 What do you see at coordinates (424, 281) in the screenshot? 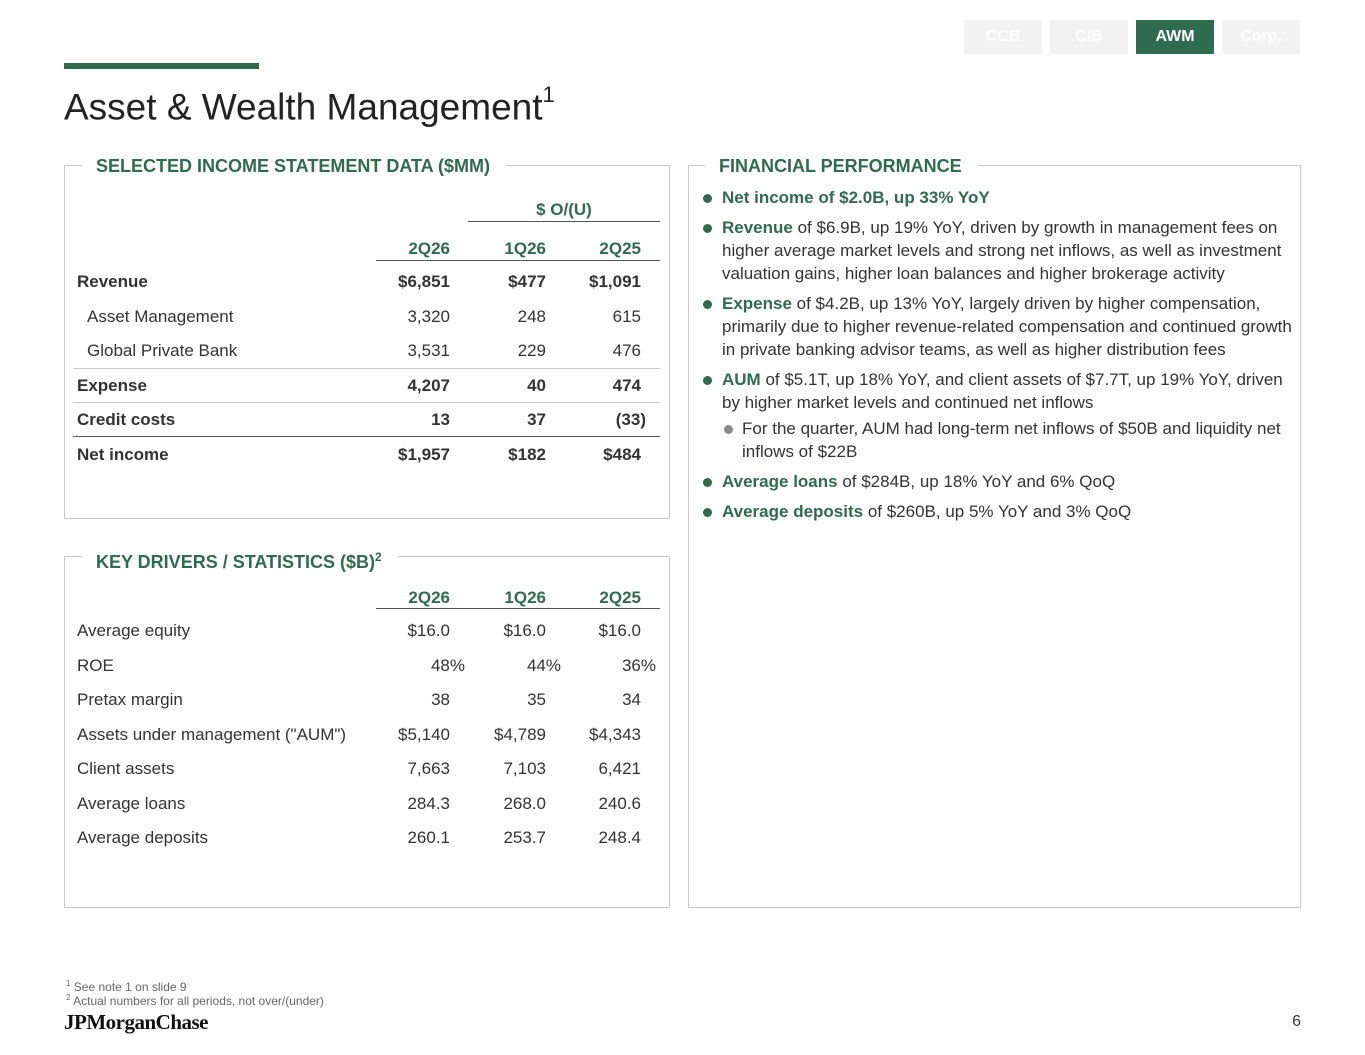
I see `income-cell: $6,851` at bounding box center [424, 281].